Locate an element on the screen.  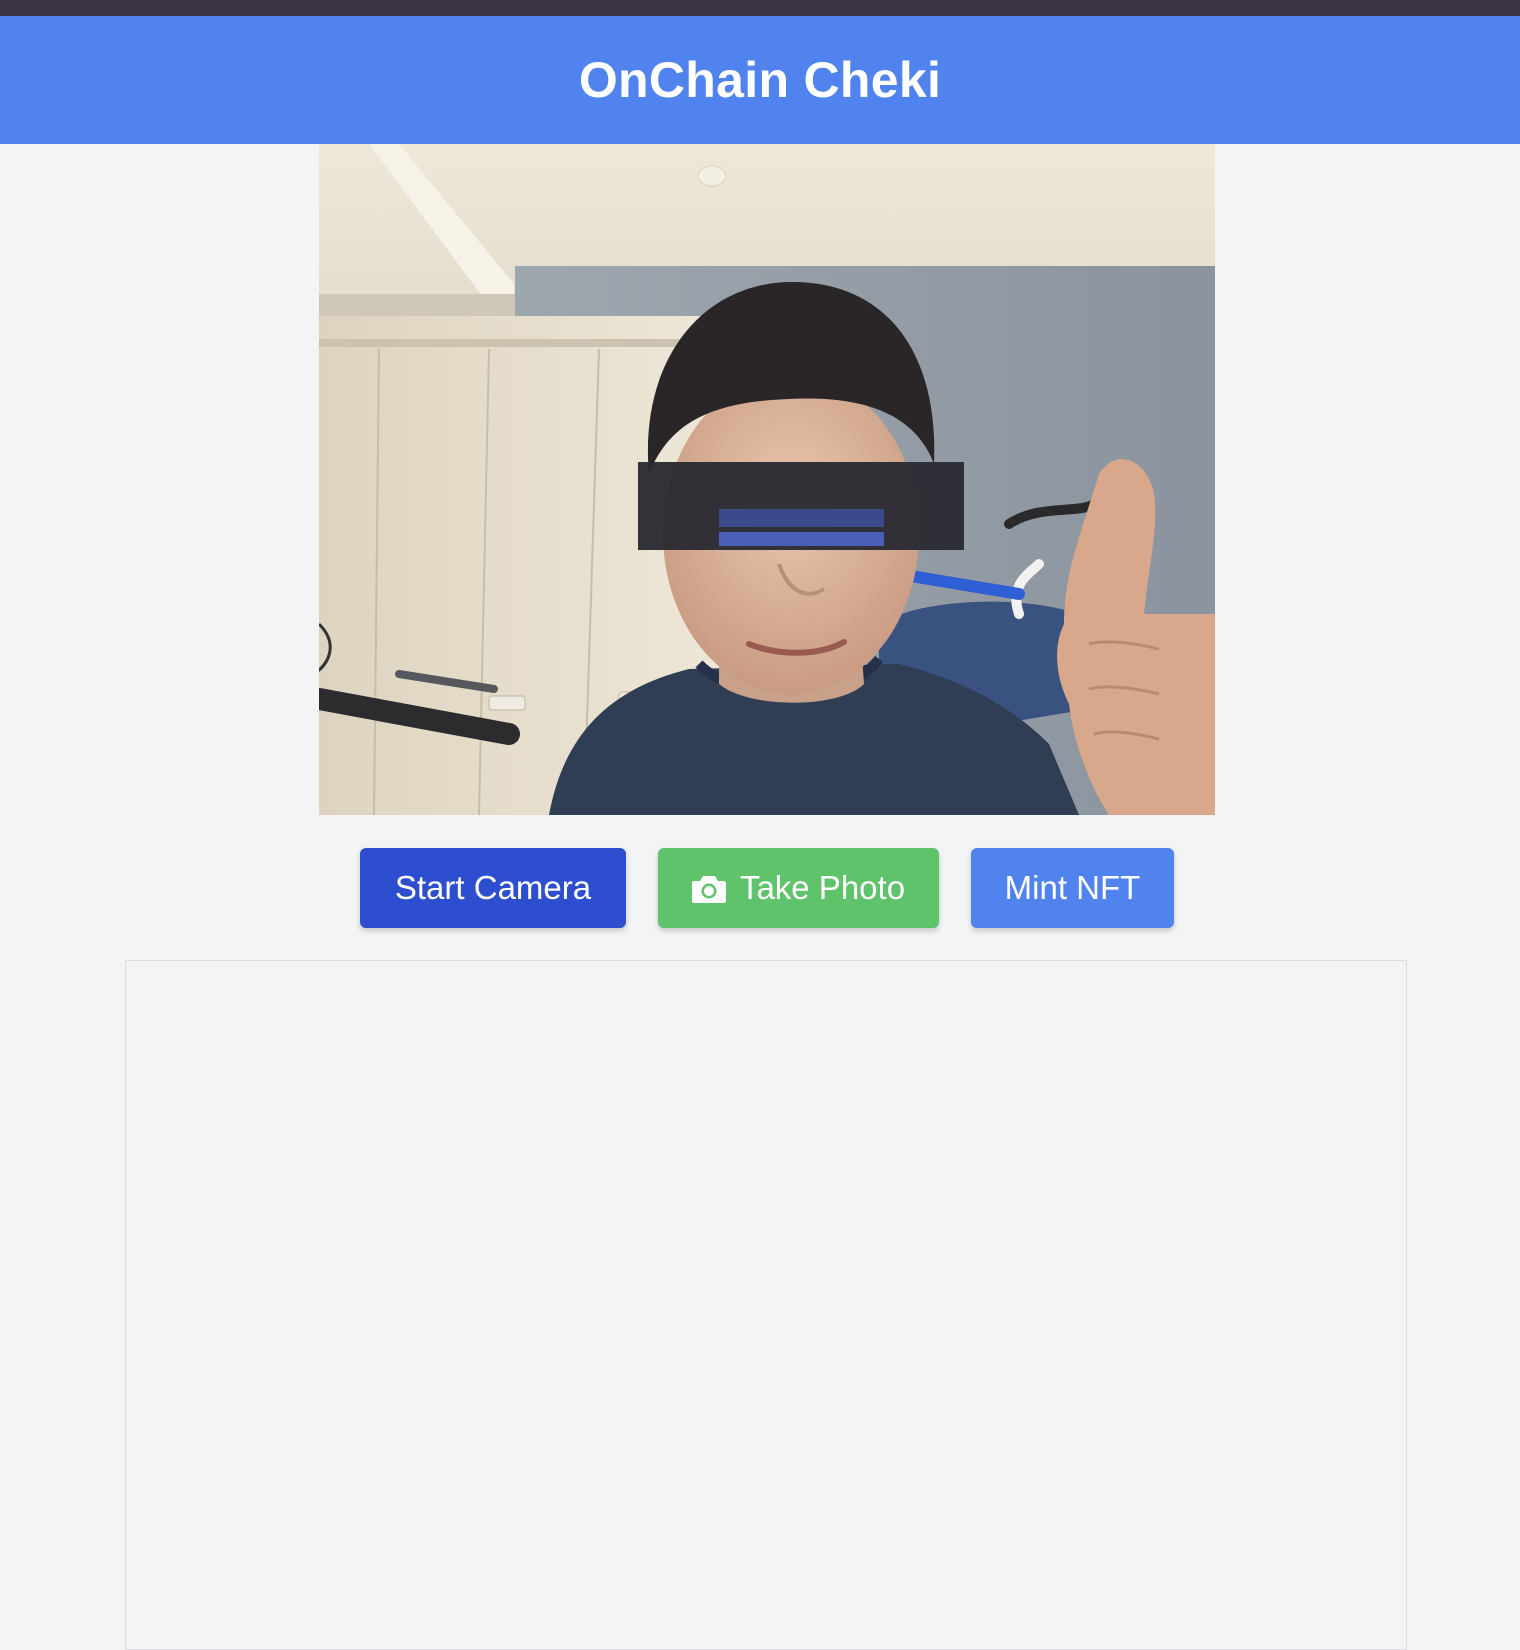
window-top-strip is located at coordinates (760, 8).